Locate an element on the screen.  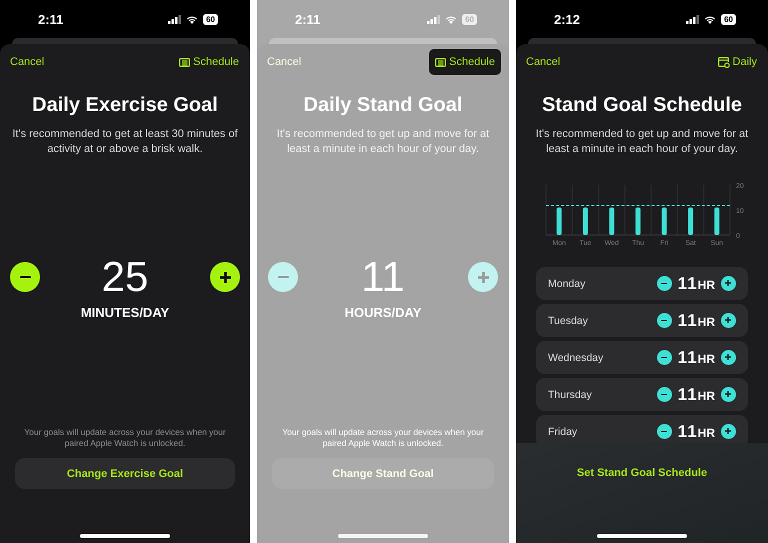
day-label: Friday is located at coordinates (563, 432).